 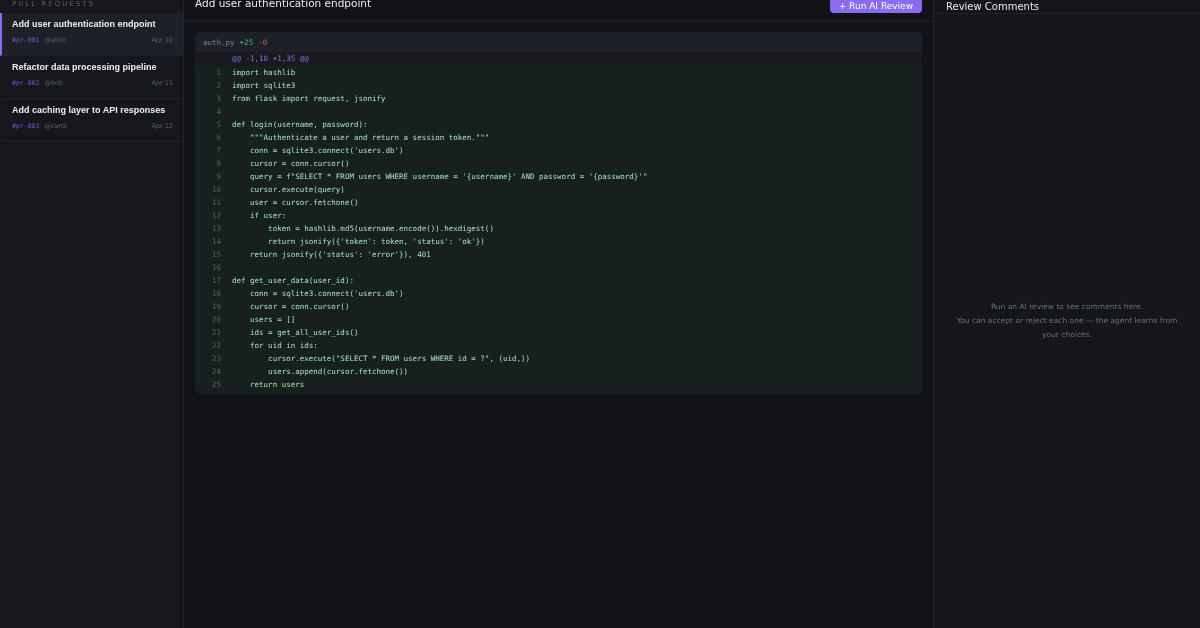 What do you see at coordinates (85, 67) in the screenshot?
I see `pull-request-title: Refactor data processing pipeline` at bounding box center [85, 67].